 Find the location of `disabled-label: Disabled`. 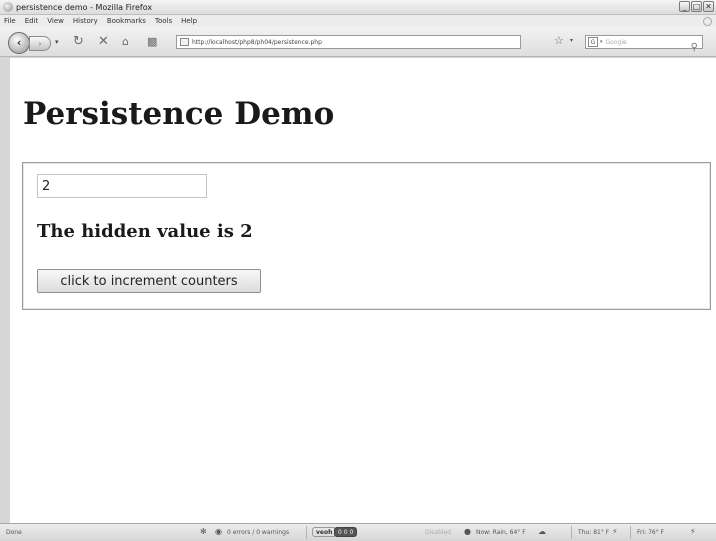

disabled-label: Disabled is located at coordinates (438, 532).